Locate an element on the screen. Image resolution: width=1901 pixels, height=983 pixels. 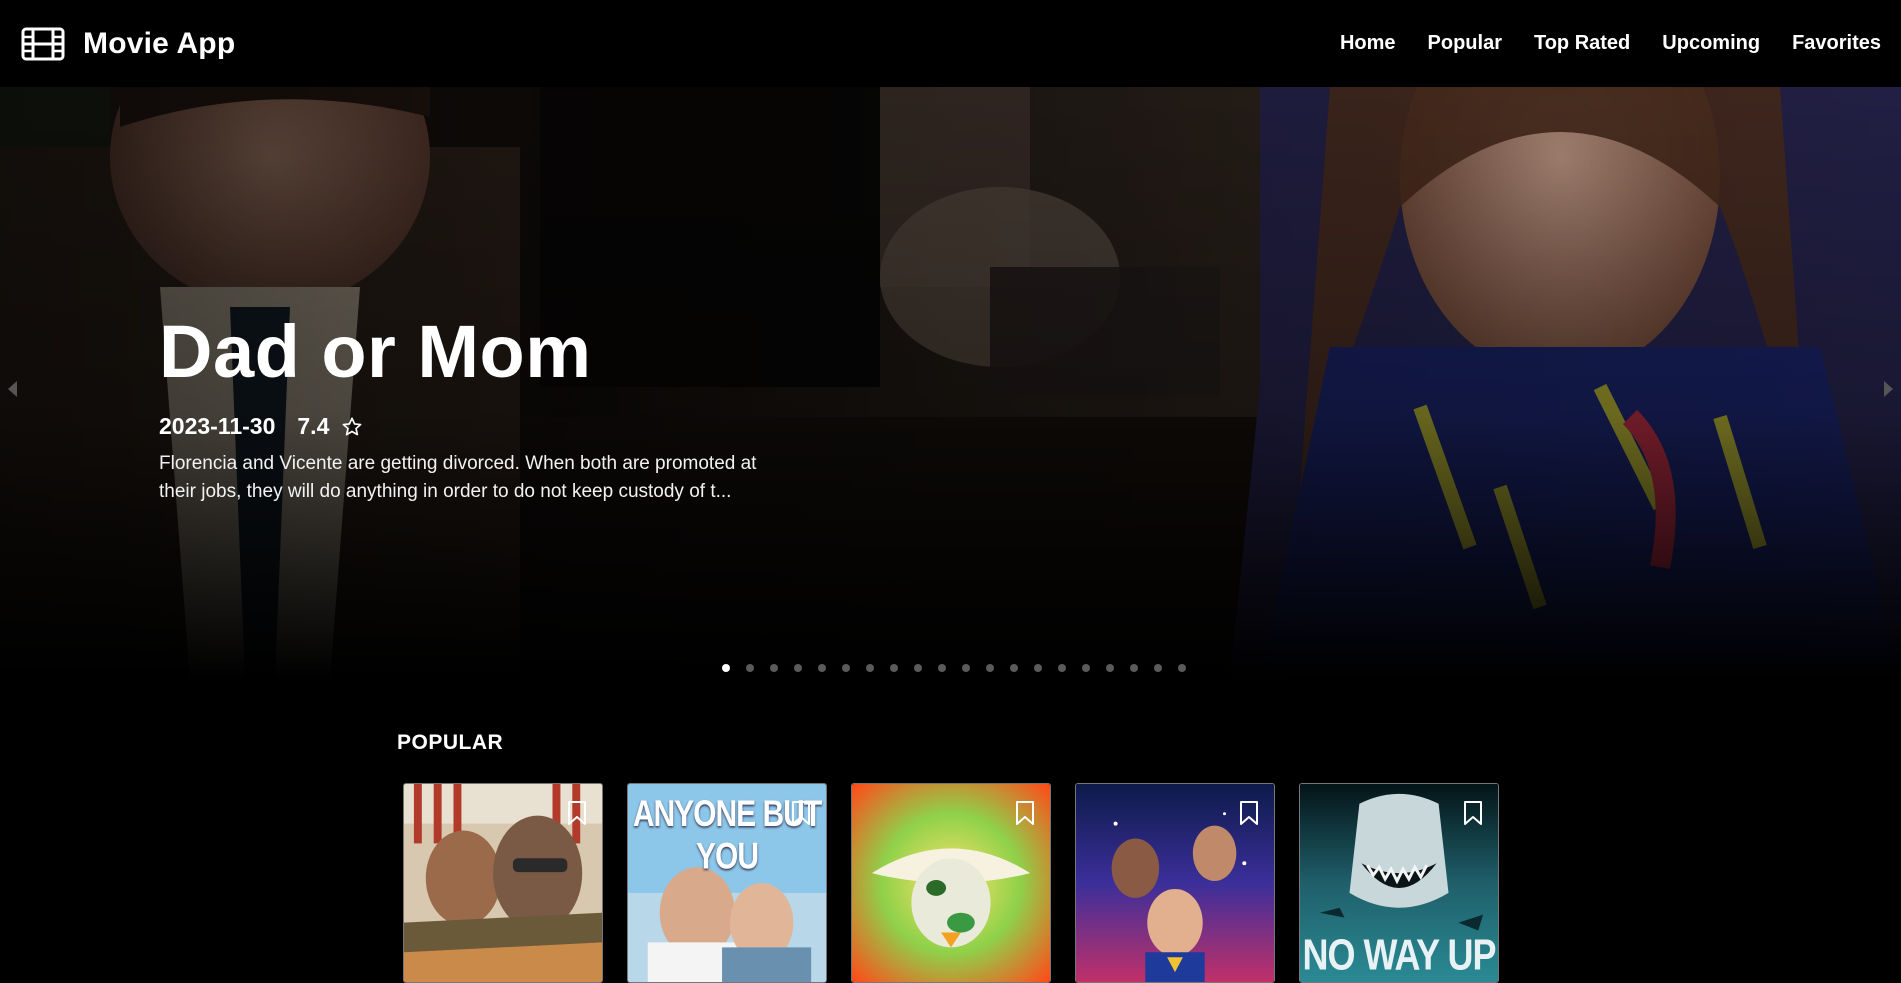
chevron-right-icon is located at coordinates (1888, 389).